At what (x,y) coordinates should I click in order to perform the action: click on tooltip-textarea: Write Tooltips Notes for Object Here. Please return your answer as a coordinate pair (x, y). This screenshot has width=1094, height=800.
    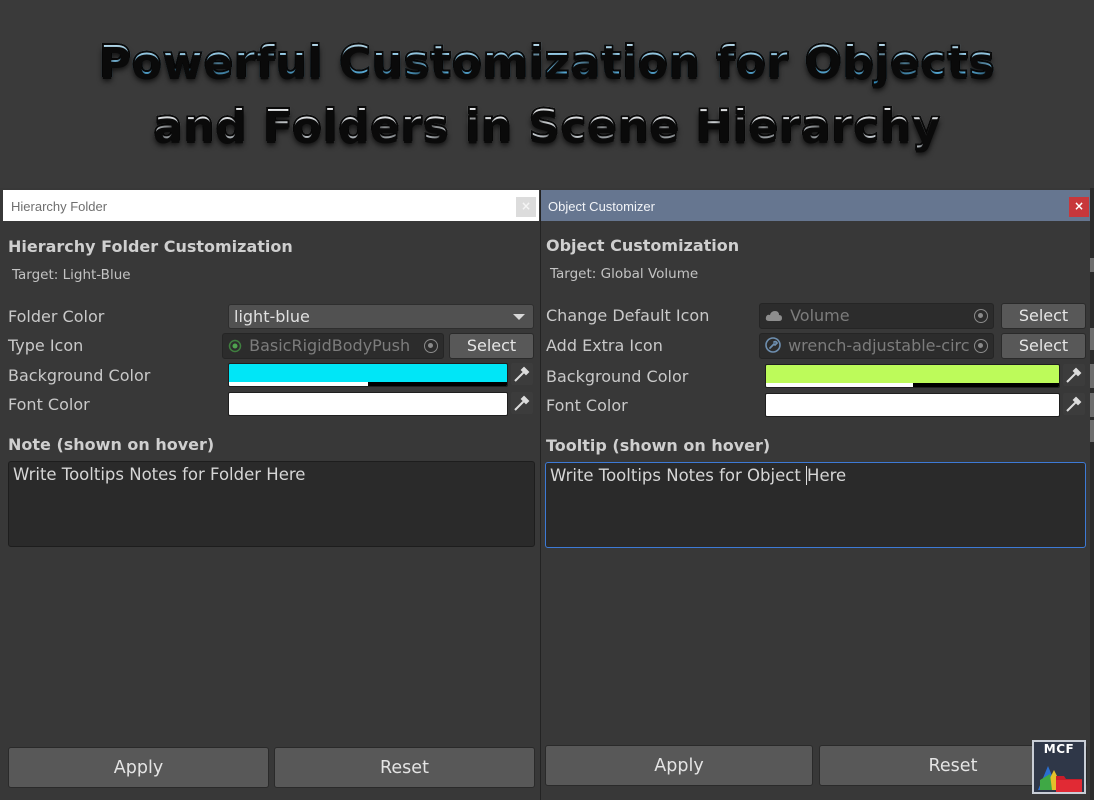
    Looking at the image, I should click on (815, 505).